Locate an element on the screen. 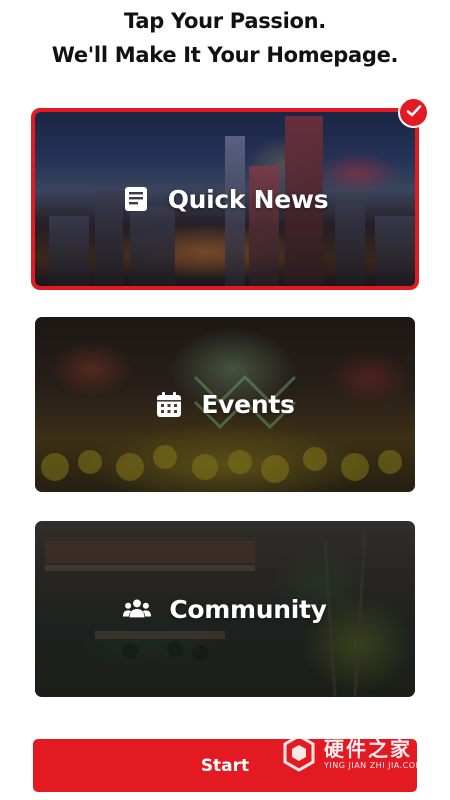 This screenshot has height=800, width=450. start-button: Start is located at coordinates (225, 765).